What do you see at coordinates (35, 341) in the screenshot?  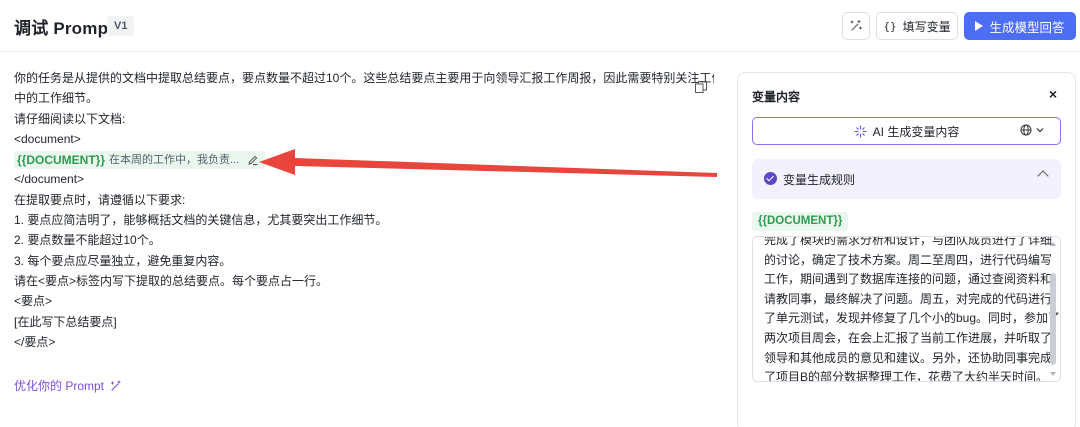 I see `prompt-line: </要点>` at bounding box center [35, 341].